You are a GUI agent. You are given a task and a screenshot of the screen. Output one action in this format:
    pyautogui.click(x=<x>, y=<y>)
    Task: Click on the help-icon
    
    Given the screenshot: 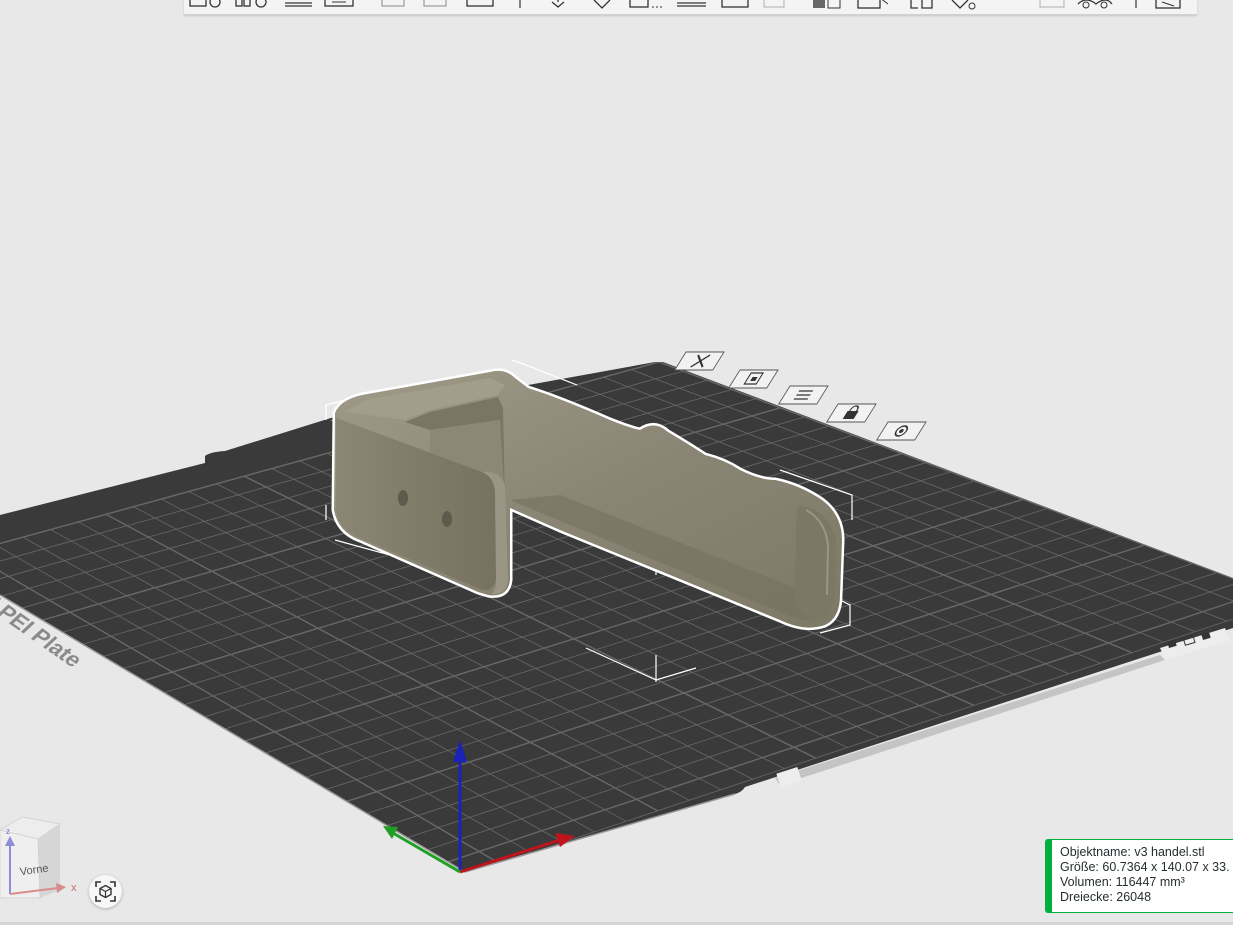 What is the action you would take?
    pyautogui.click(x=1140, y=5)
    